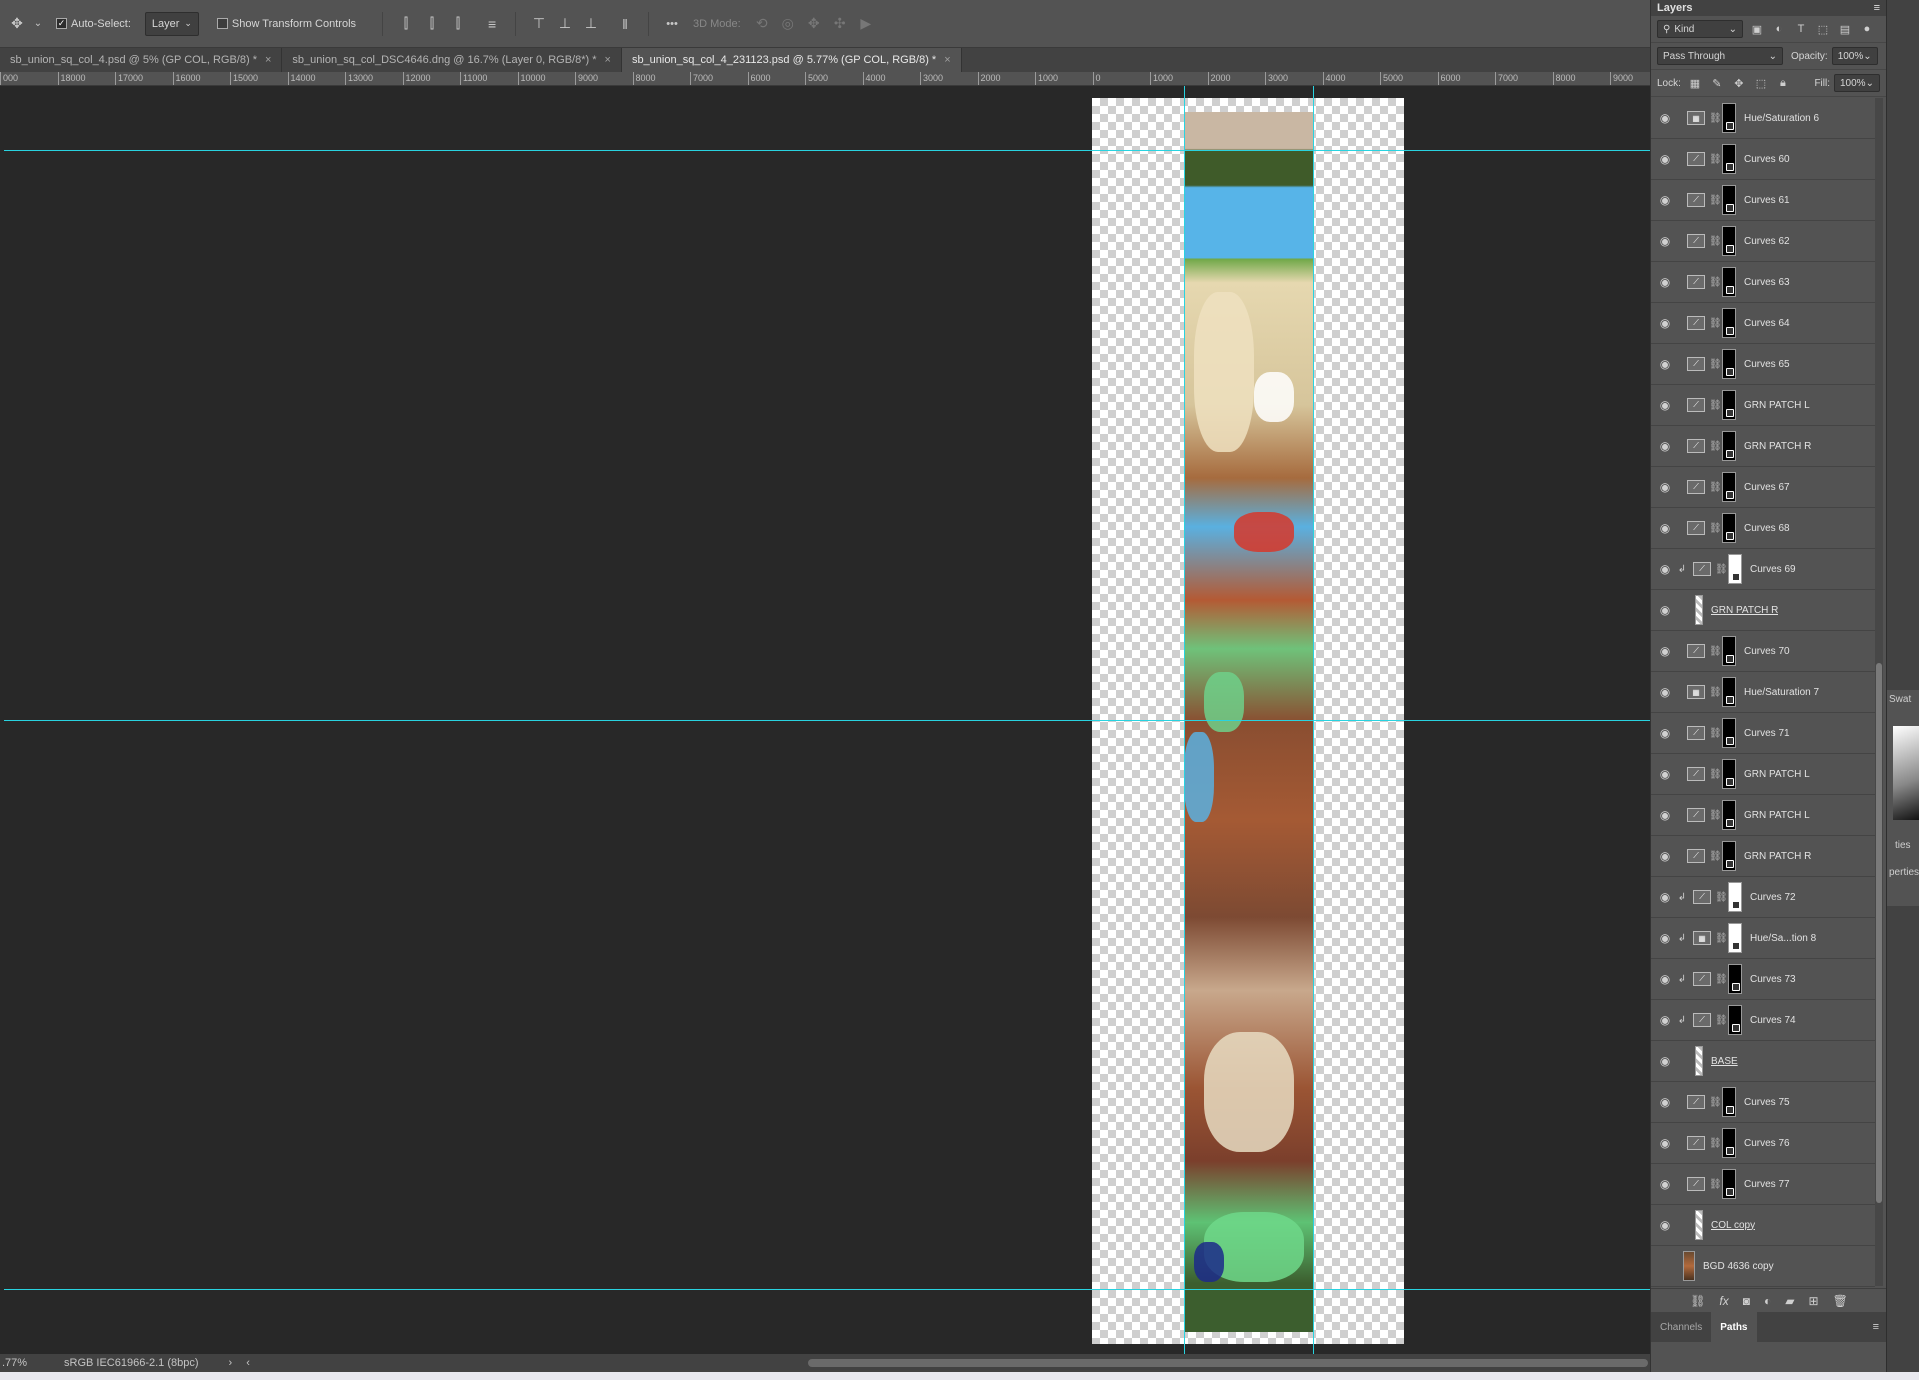  What do you see at coordinates (1763, 118) in the screenshot?
I see `layer-row: ◉ ▦ ⛓ Hue/Saturation 6` at bounding box center [1763, 118].